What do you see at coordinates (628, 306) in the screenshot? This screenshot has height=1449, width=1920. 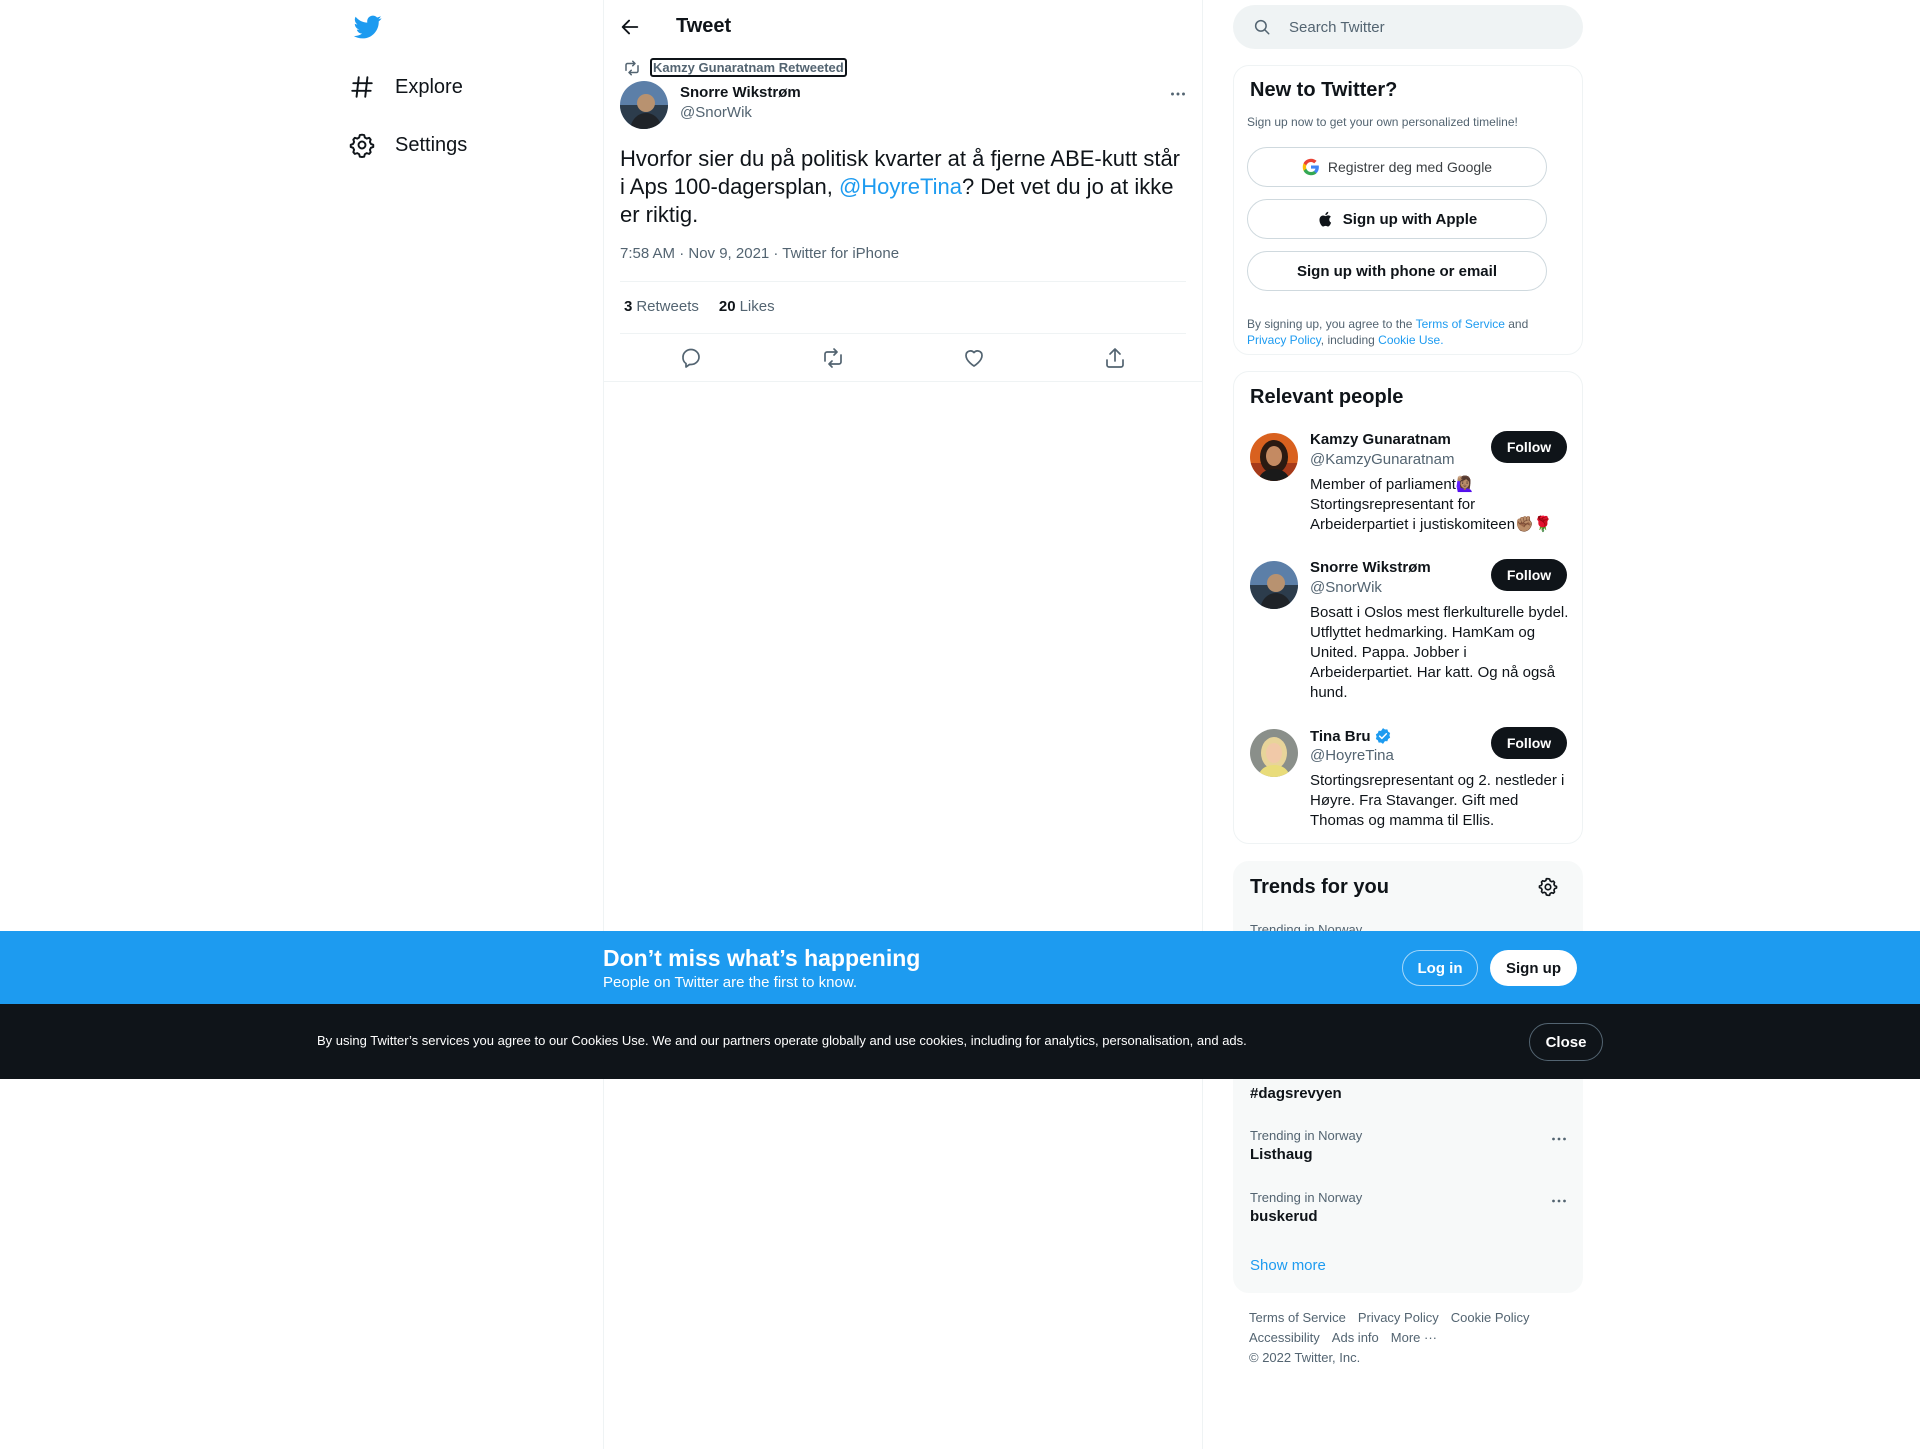 I see `retweets-count: 3` at bounding box center [628, 306].